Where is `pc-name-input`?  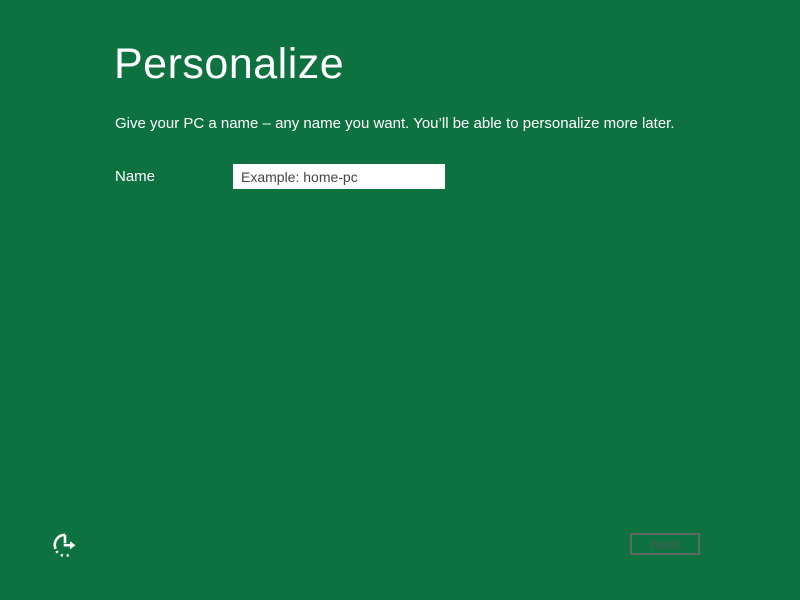
pc-name-input is located at coordinates (339, 176).